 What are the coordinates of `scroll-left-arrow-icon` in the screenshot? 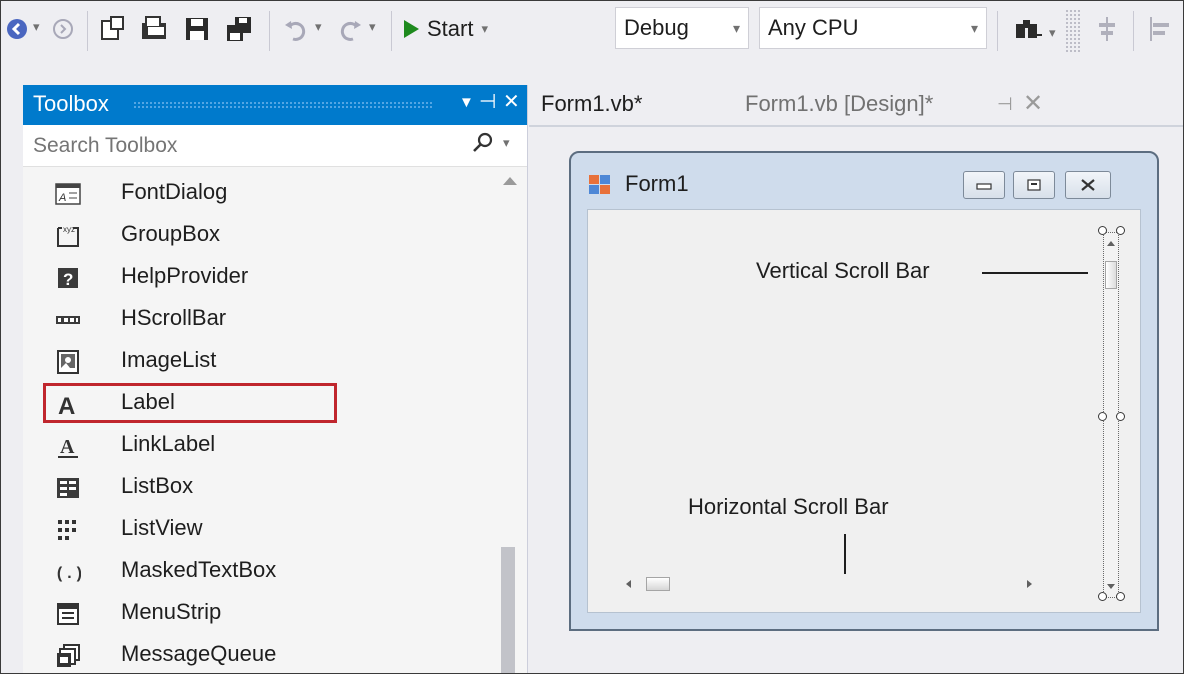 It's located at (628, 584).